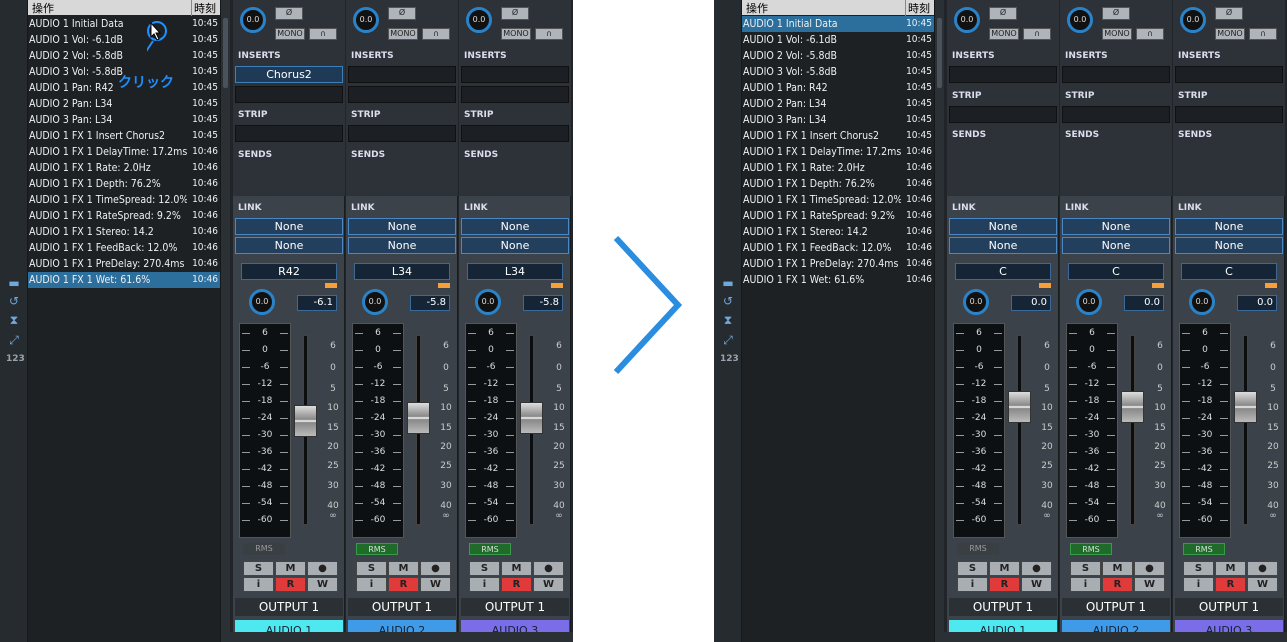 This screenshot has height=642, width=1287. Describe the element at coordinates (728, 320) in the screenshot. I see `collapse-icon: ⧗` at that location.